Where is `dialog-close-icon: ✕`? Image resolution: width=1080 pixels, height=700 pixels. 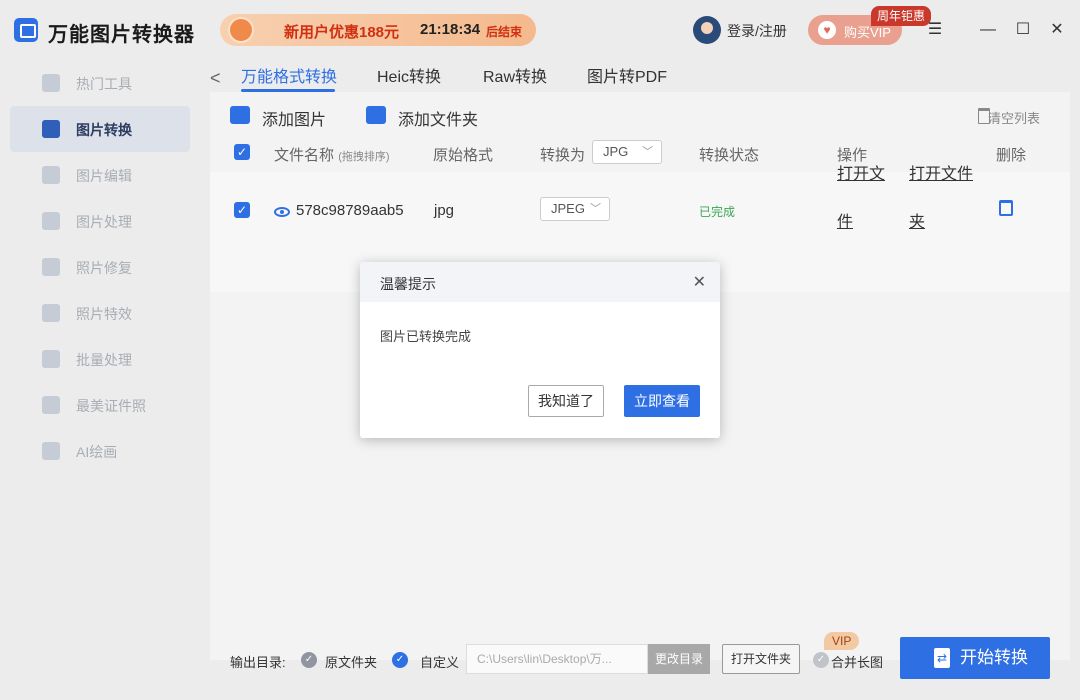 dialog-close-icon: ✕ is located at coordinates (699, 282).